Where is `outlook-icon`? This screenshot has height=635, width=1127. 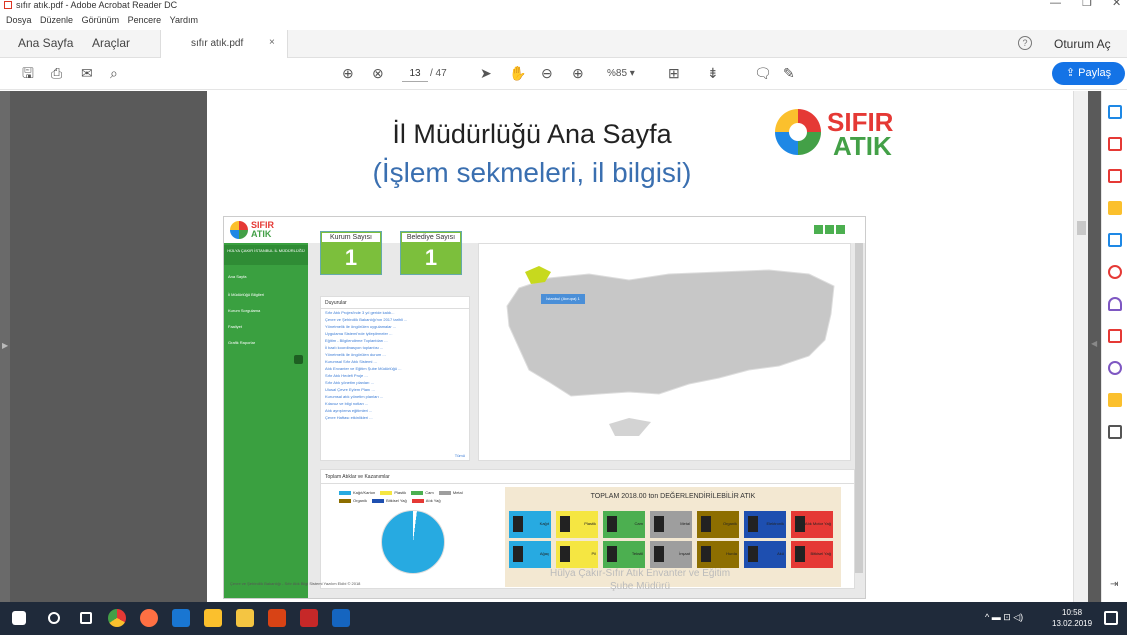
outlook-icon is located at coordinates (181, 618).